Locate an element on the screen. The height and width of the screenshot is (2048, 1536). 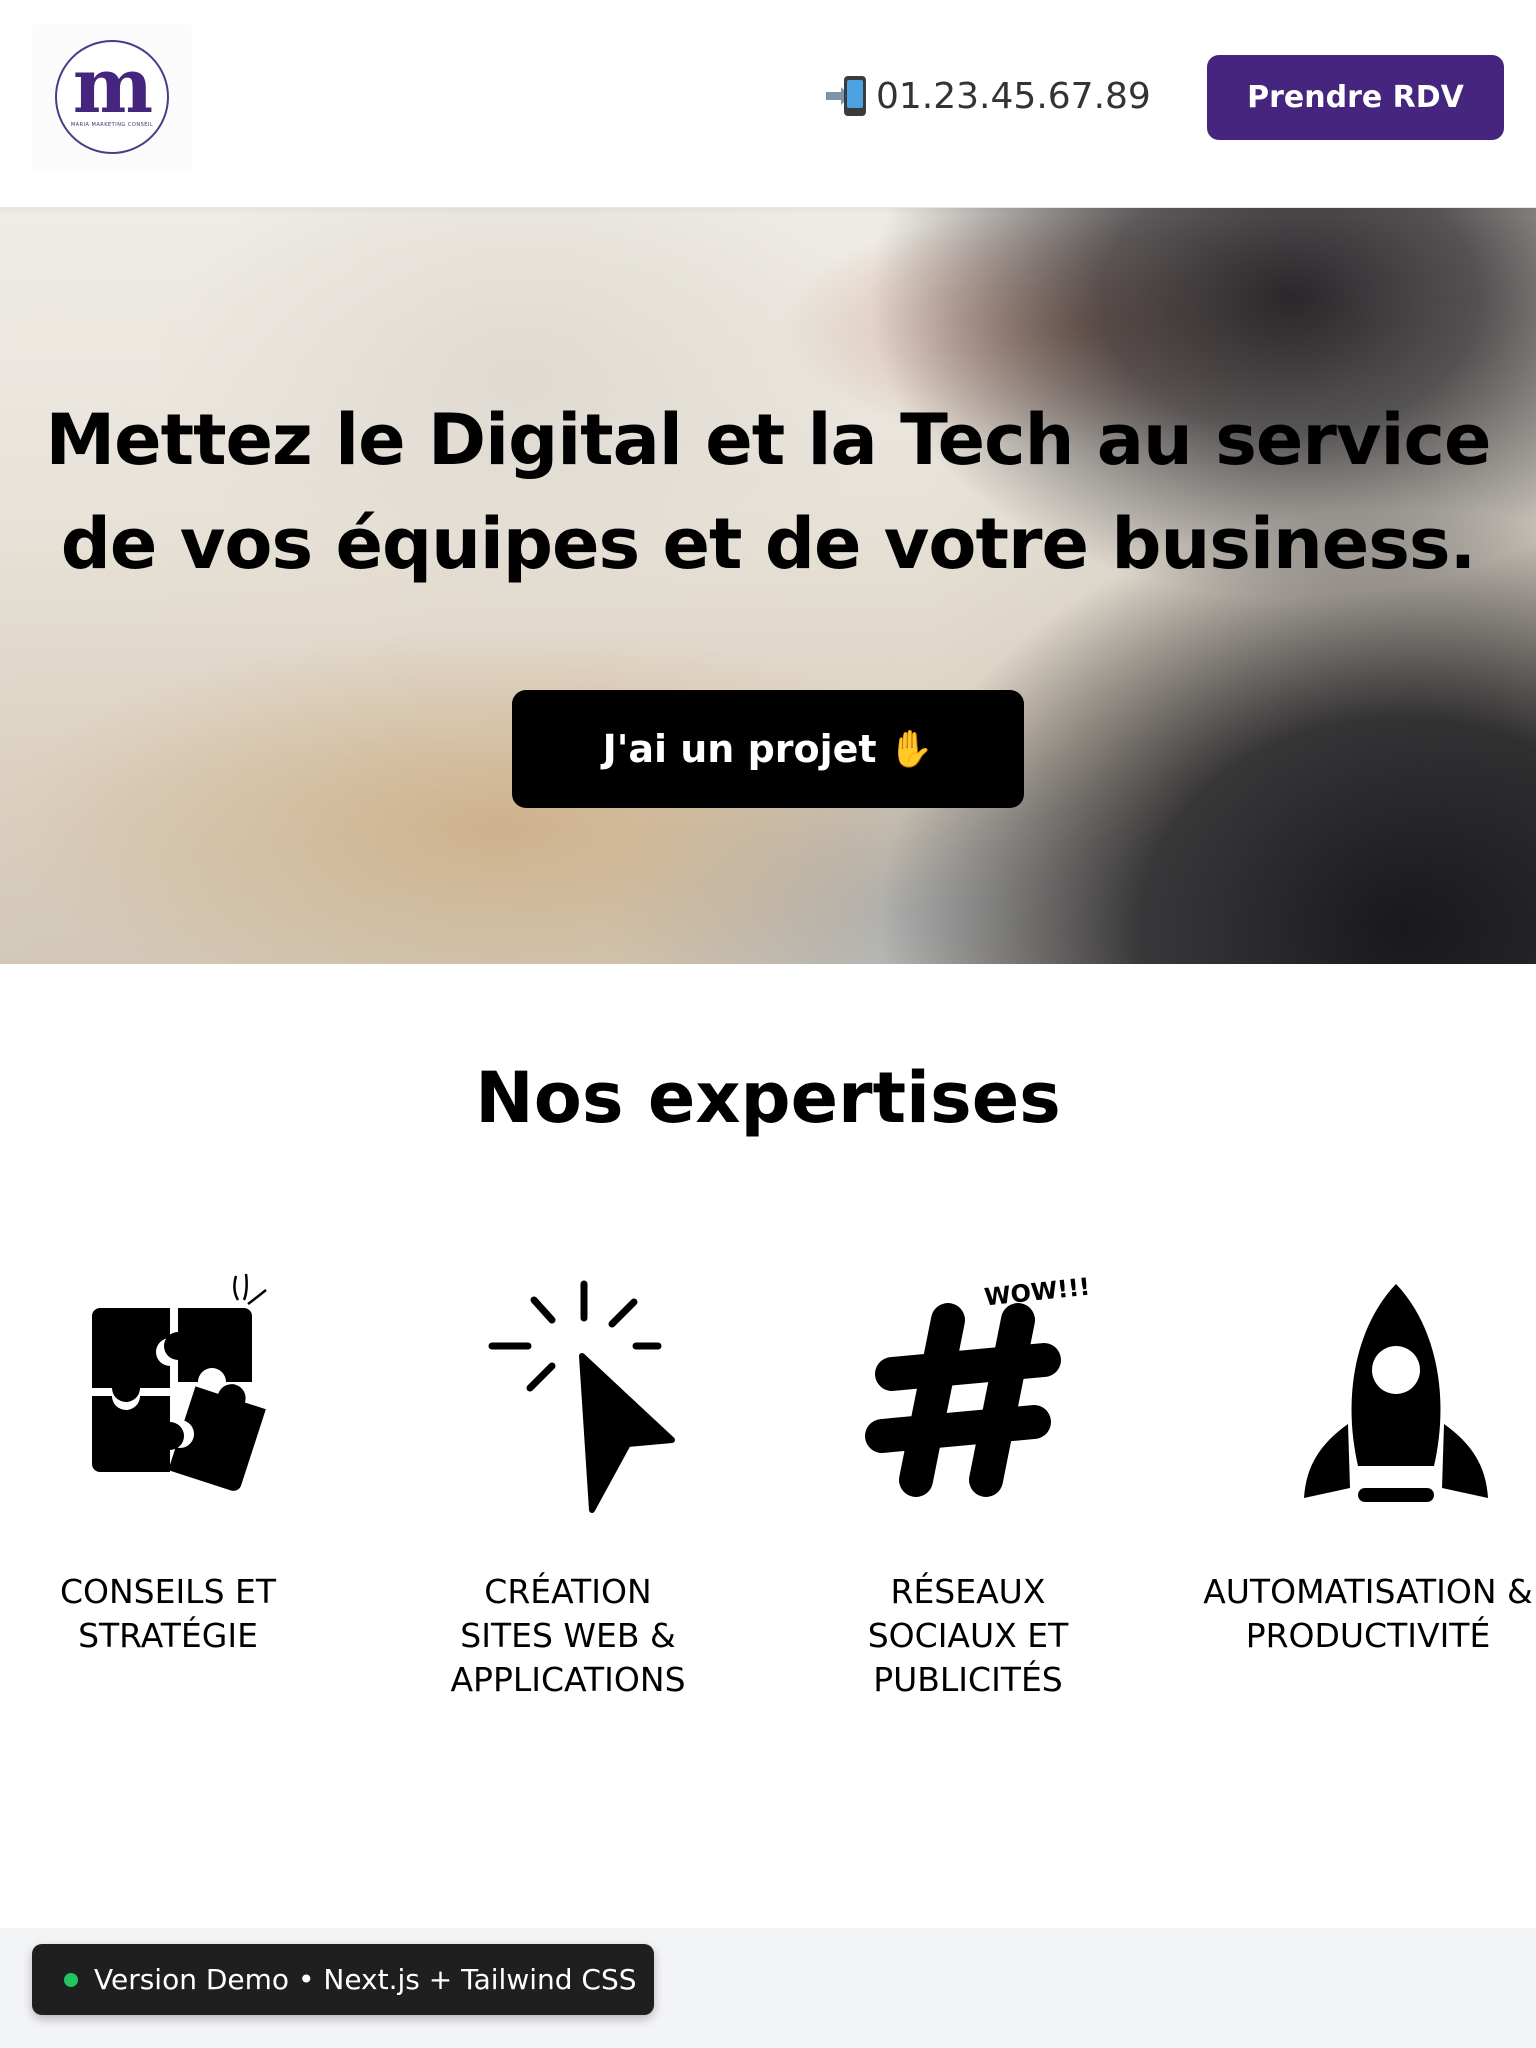
logo: m MARIA MARKETING CONSEIL is located at coordinates (112, 97).